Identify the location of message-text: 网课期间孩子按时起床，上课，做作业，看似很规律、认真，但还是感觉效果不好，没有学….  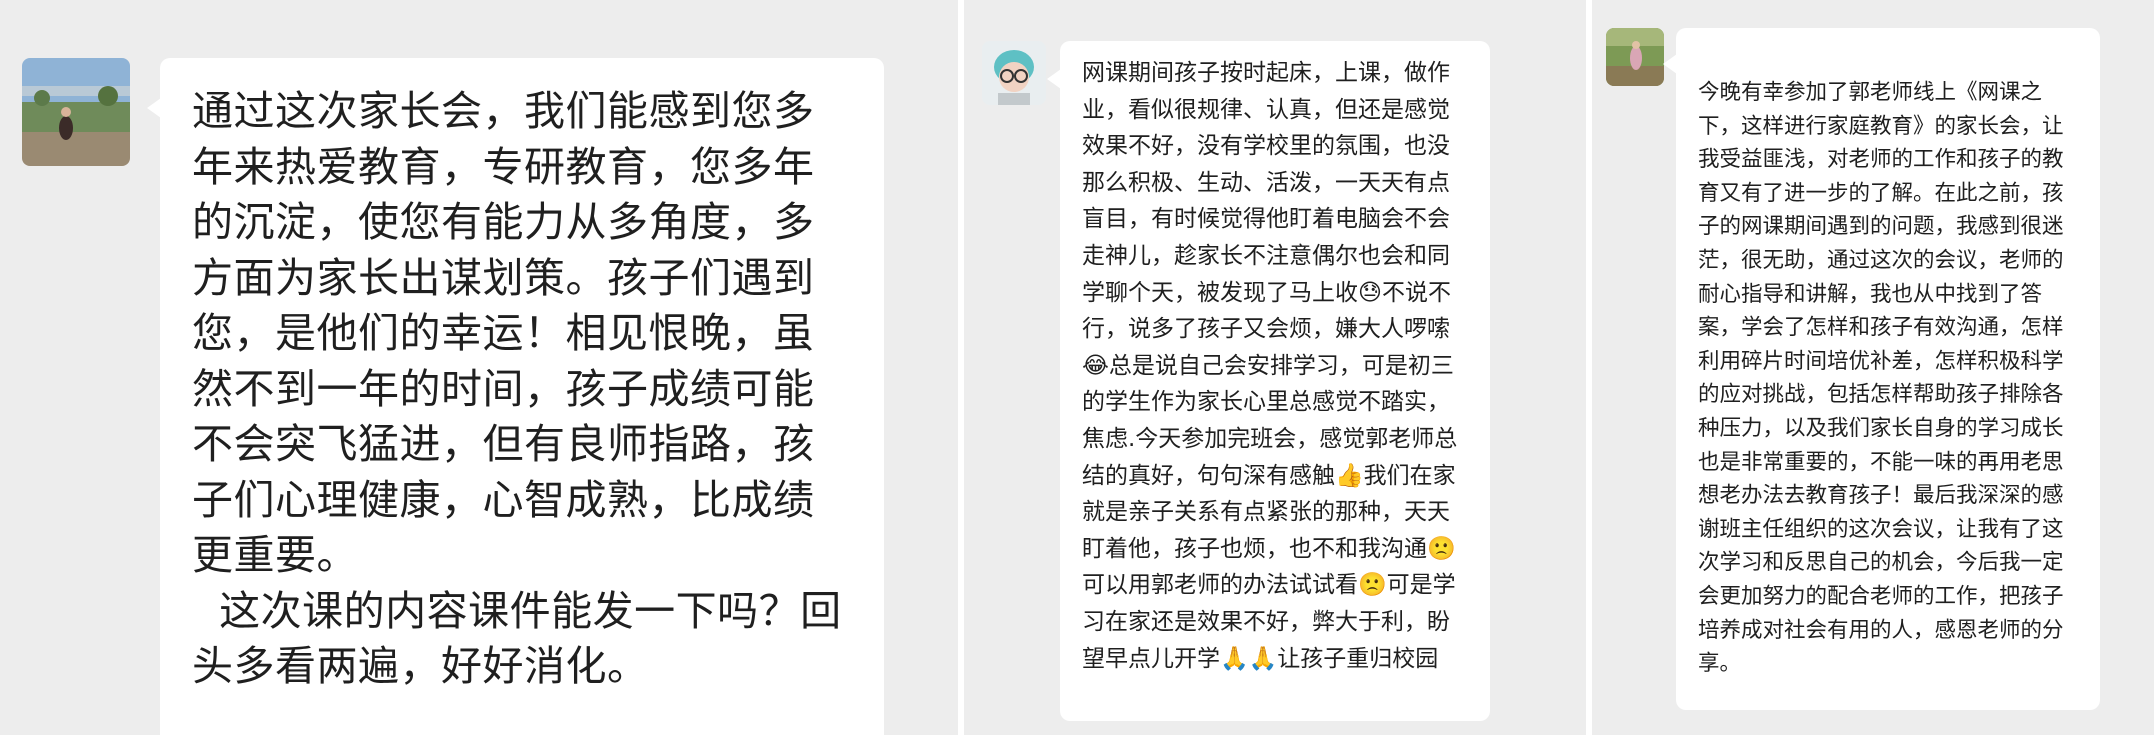
(1270, 366).